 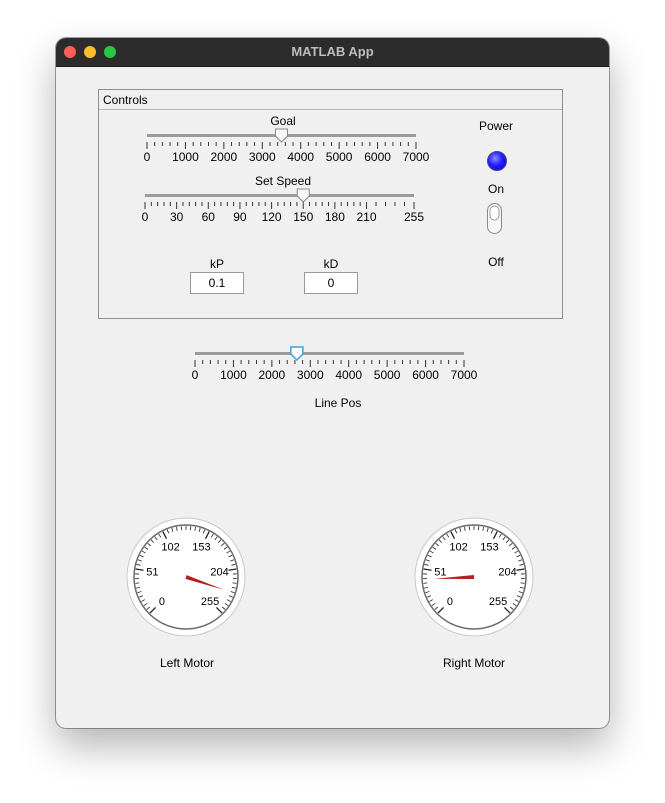 I want to click on slider-tick-label: 120, so click(x=272, y=217).